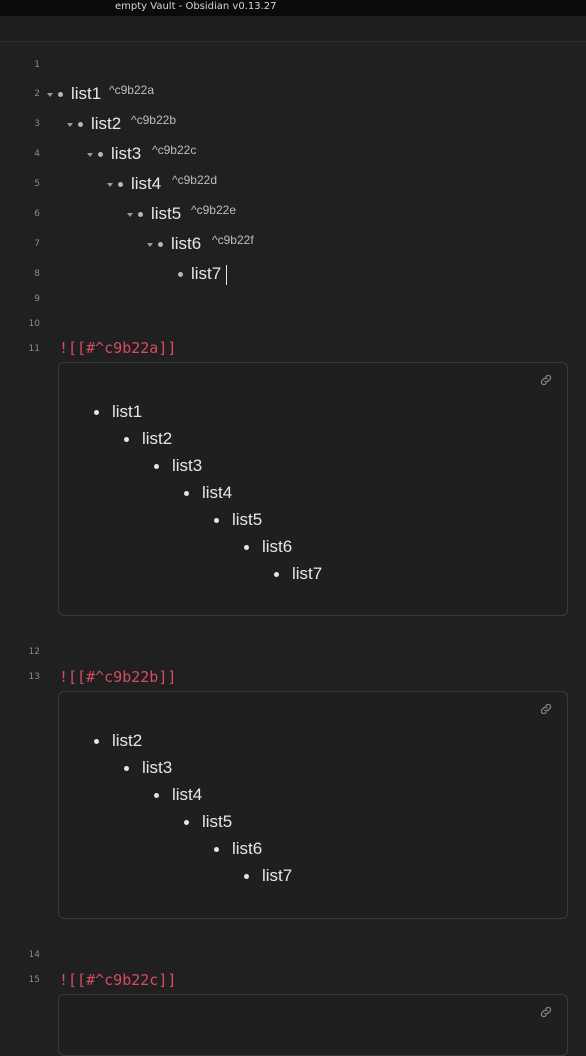  Describe the element at coordinates (37, 154) in the screenshot. I see `line-number: 4` at that location.